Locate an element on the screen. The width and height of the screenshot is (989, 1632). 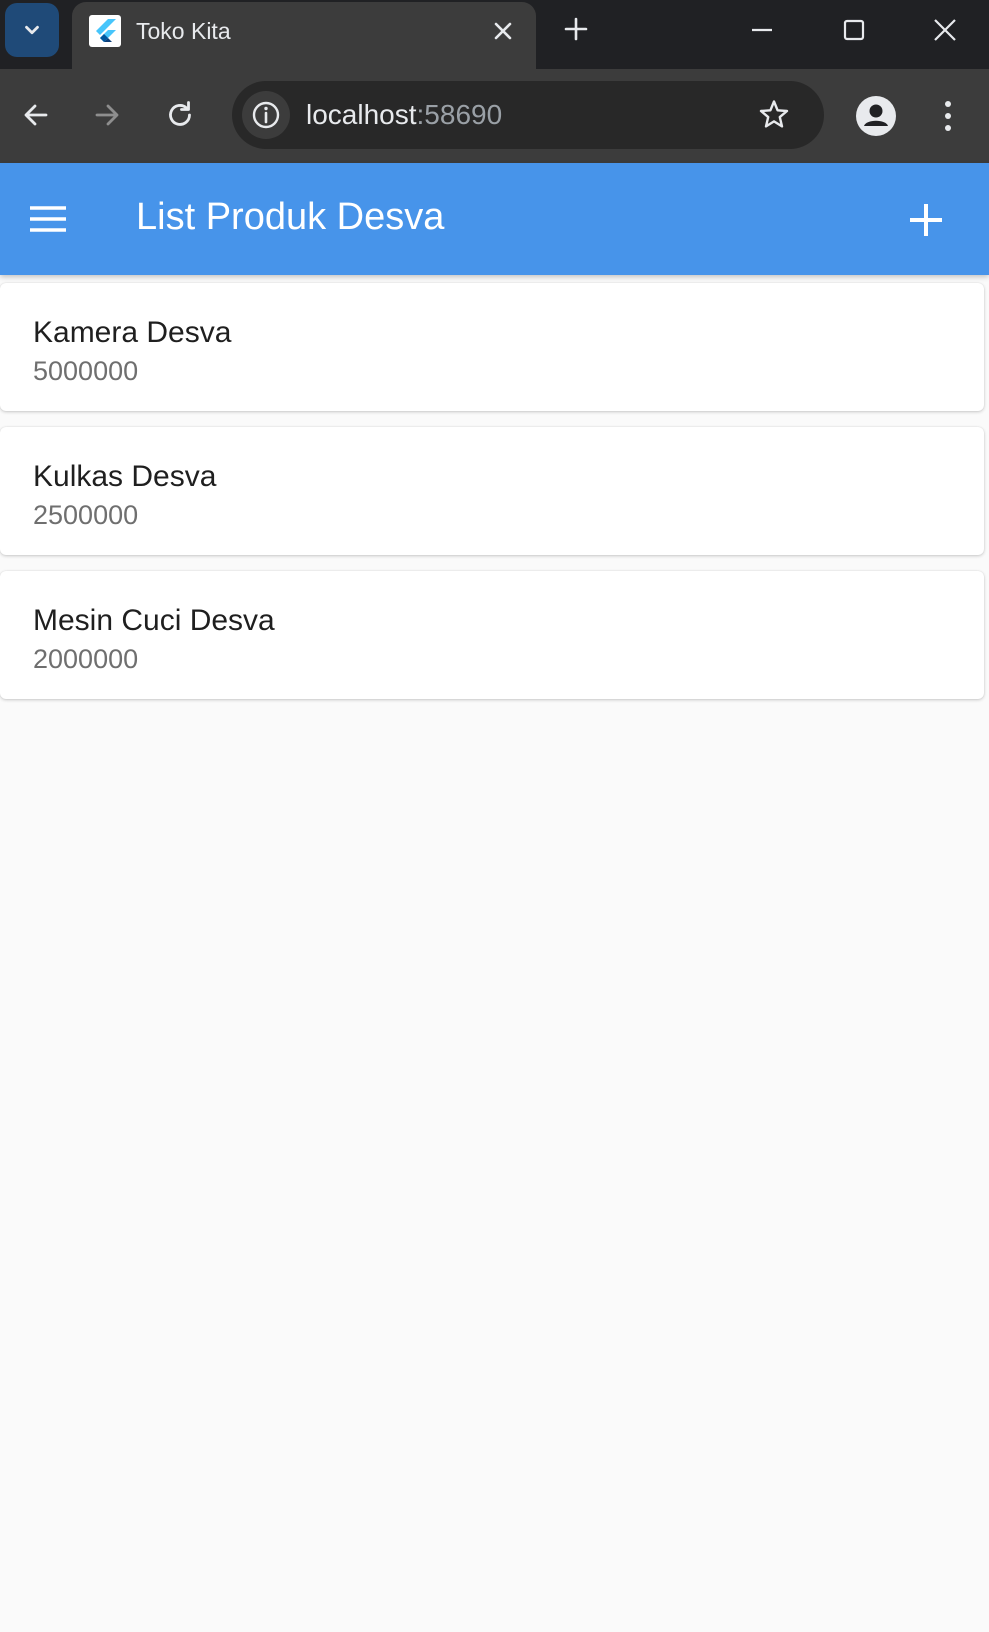
maximize-window-button is located at coordinates (854, 30).